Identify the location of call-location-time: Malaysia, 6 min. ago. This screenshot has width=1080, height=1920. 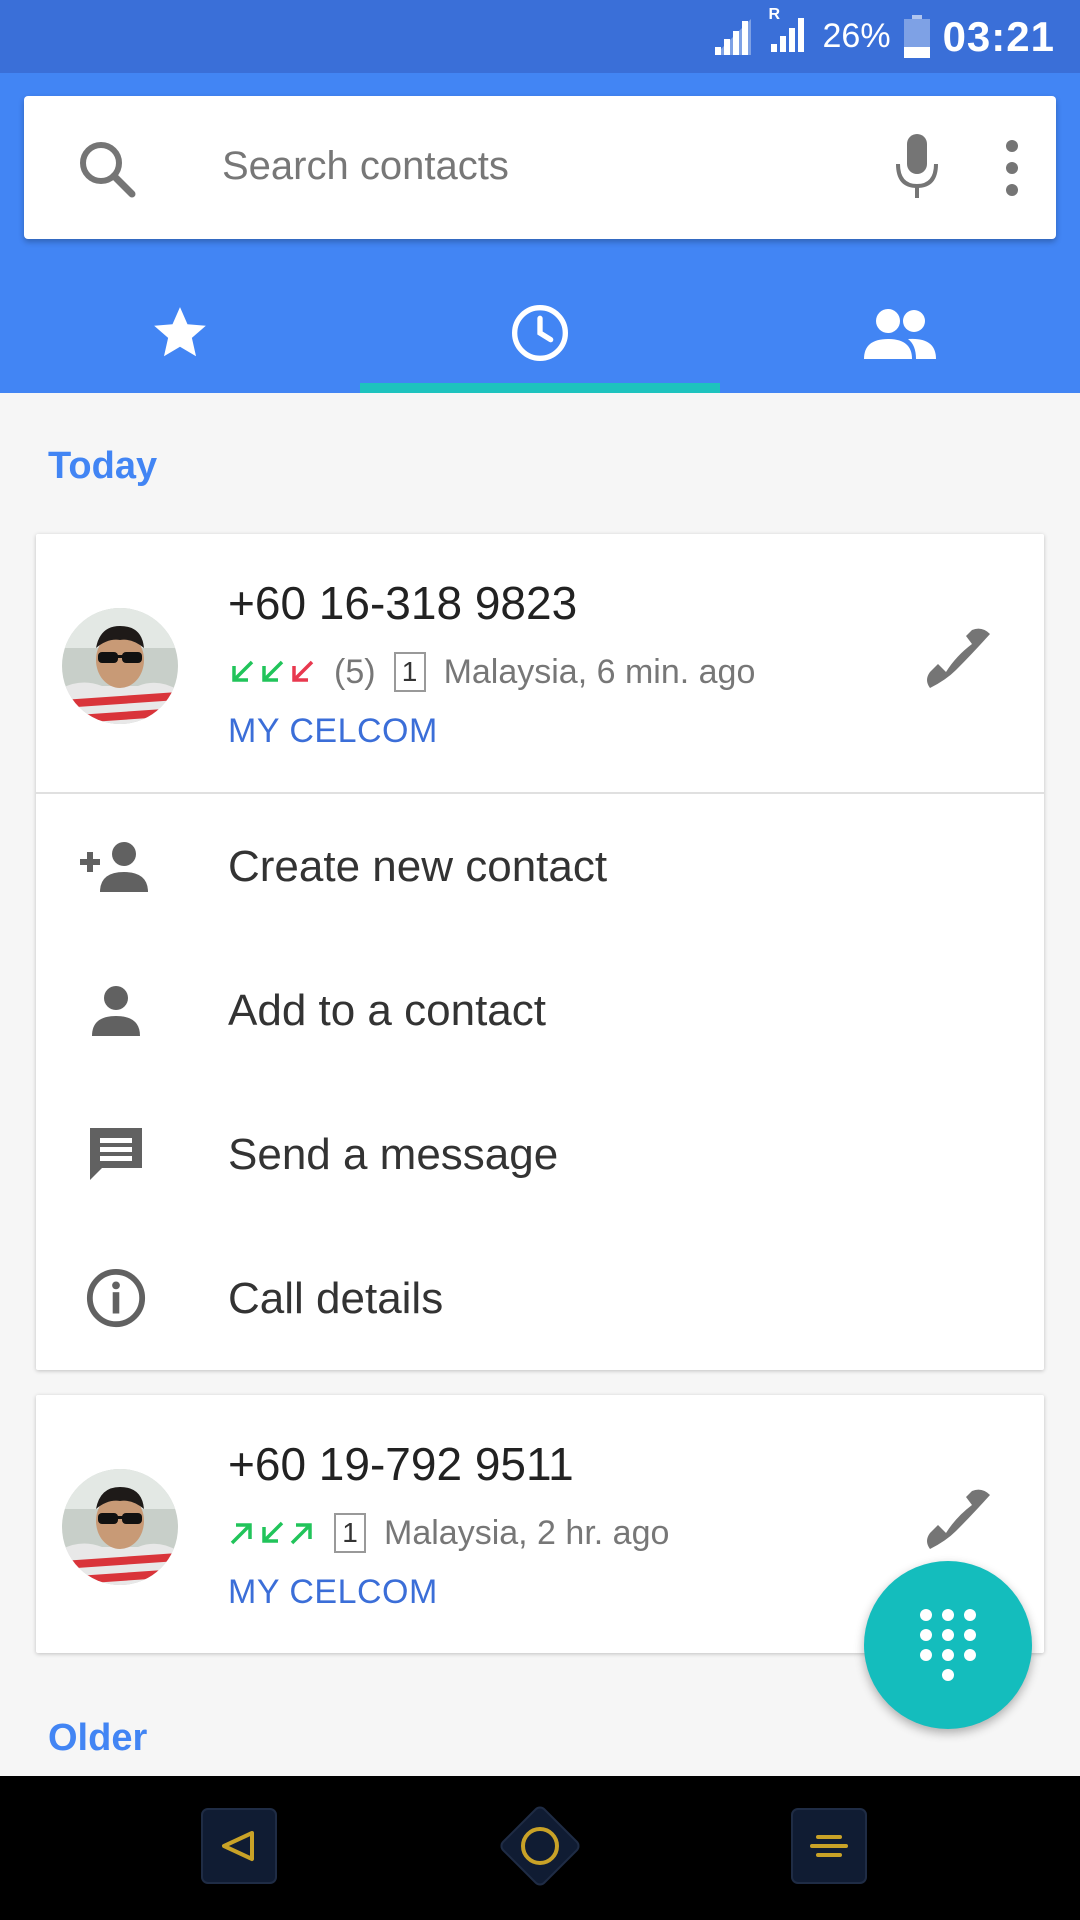
(599, 671).